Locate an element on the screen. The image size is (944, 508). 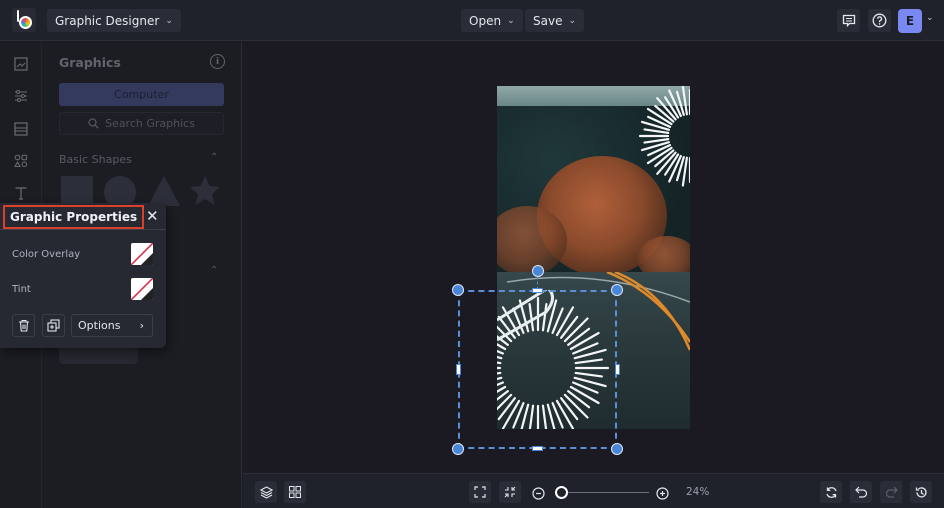
undo-icon is located at coordinates (860, 492).